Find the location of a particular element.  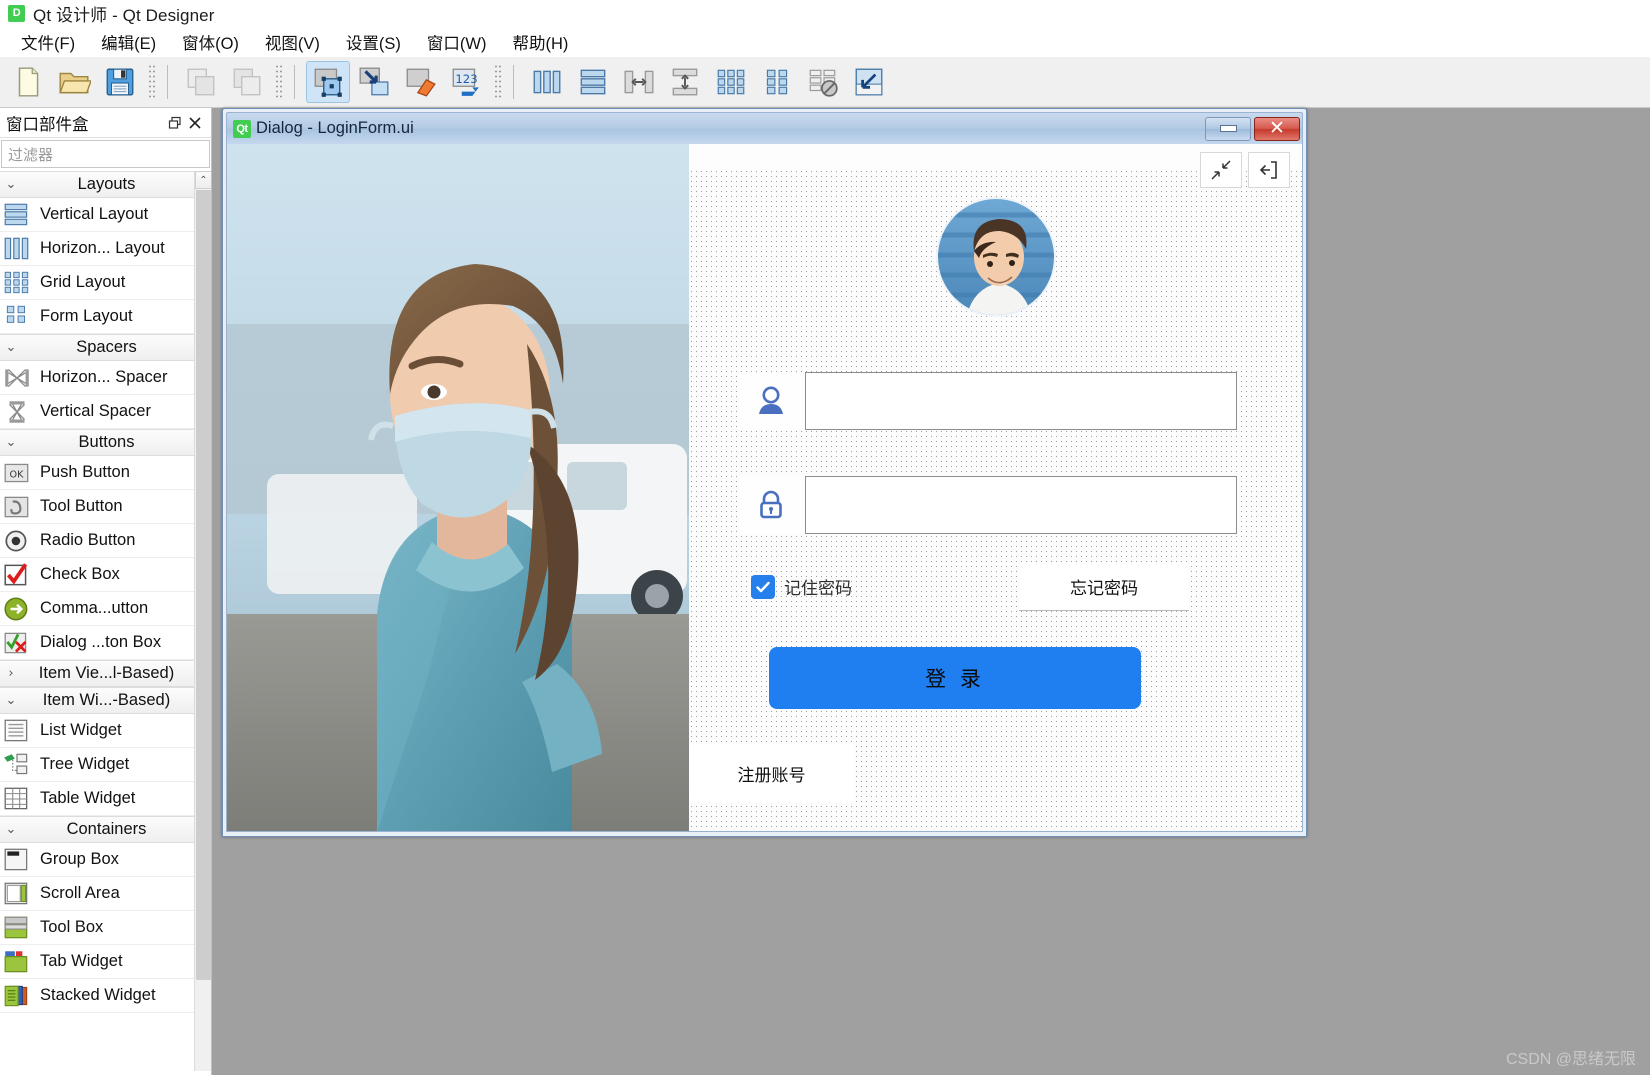

forgot-password-button: 忘记密码 is located at coordinates (1104, 586).